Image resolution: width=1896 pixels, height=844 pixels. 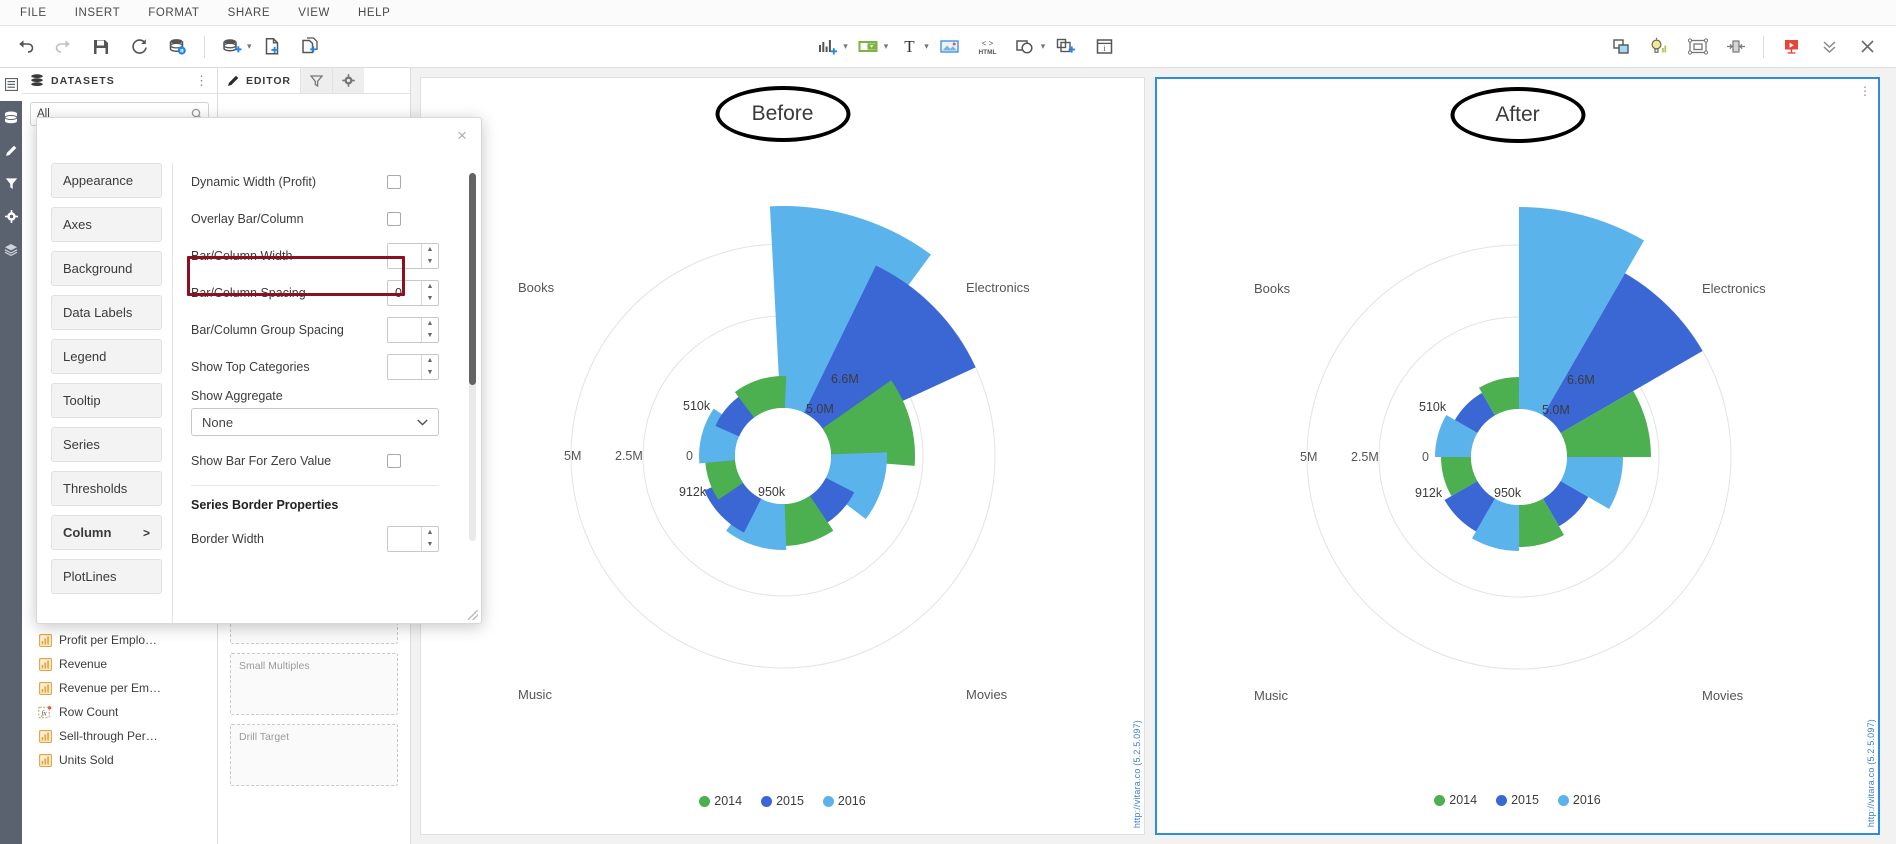 I want to click on dynamic-width-checkbox, so click(x=394, y=181).